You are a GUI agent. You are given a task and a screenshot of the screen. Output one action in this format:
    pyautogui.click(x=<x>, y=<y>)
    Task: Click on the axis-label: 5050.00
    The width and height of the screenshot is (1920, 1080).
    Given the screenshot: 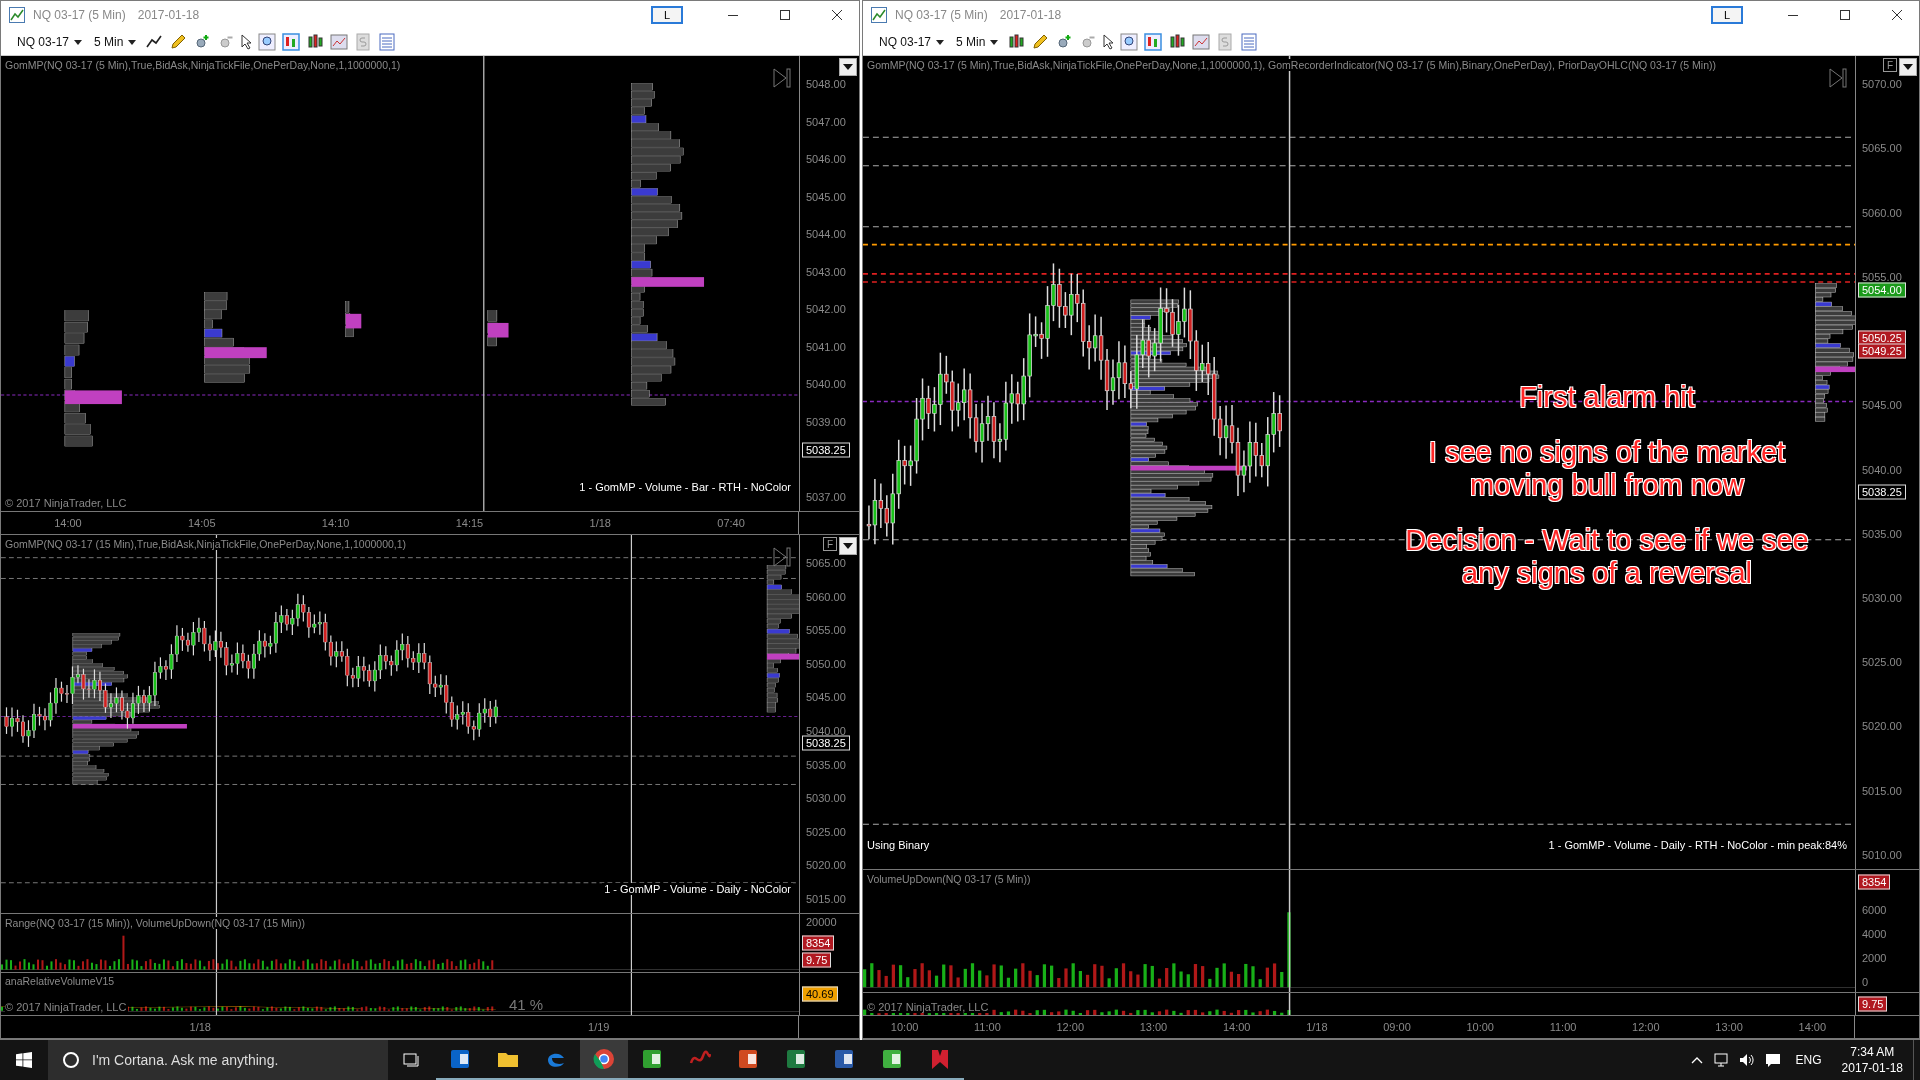 What is the action you would take?
    pyautogui.click(x=826, y=663)
    